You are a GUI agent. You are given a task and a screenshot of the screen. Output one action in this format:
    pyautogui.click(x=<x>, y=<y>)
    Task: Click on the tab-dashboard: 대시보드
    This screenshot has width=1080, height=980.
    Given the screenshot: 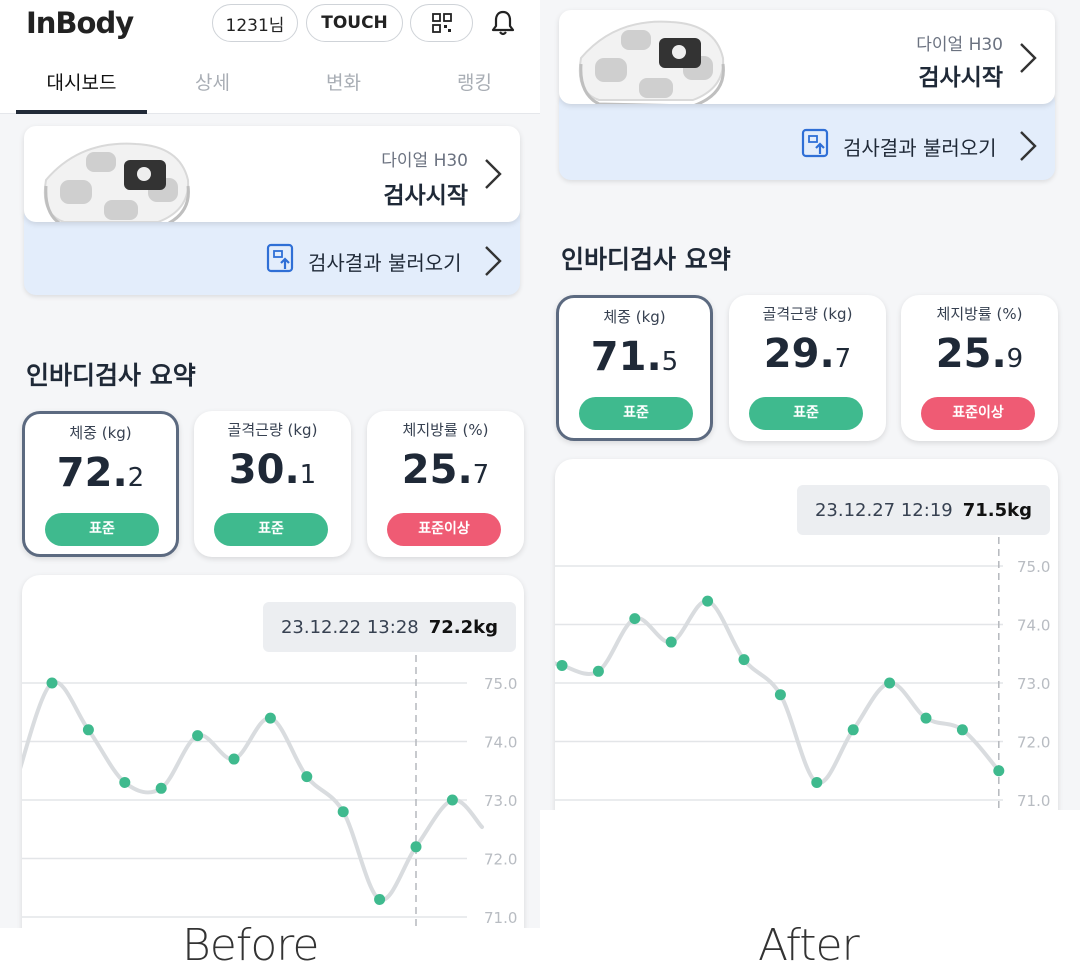 What is the action you would take?
    pyautogui.click(x=81, y=85)
    